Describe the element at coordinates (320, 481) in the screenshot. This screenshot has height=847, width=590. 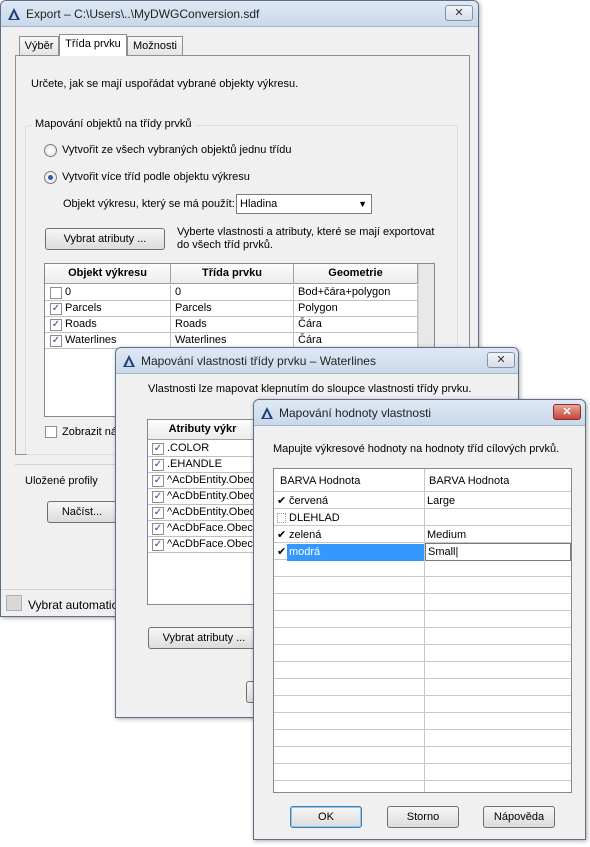
I see `col-header-source: BARVA Hodnota` at that location.